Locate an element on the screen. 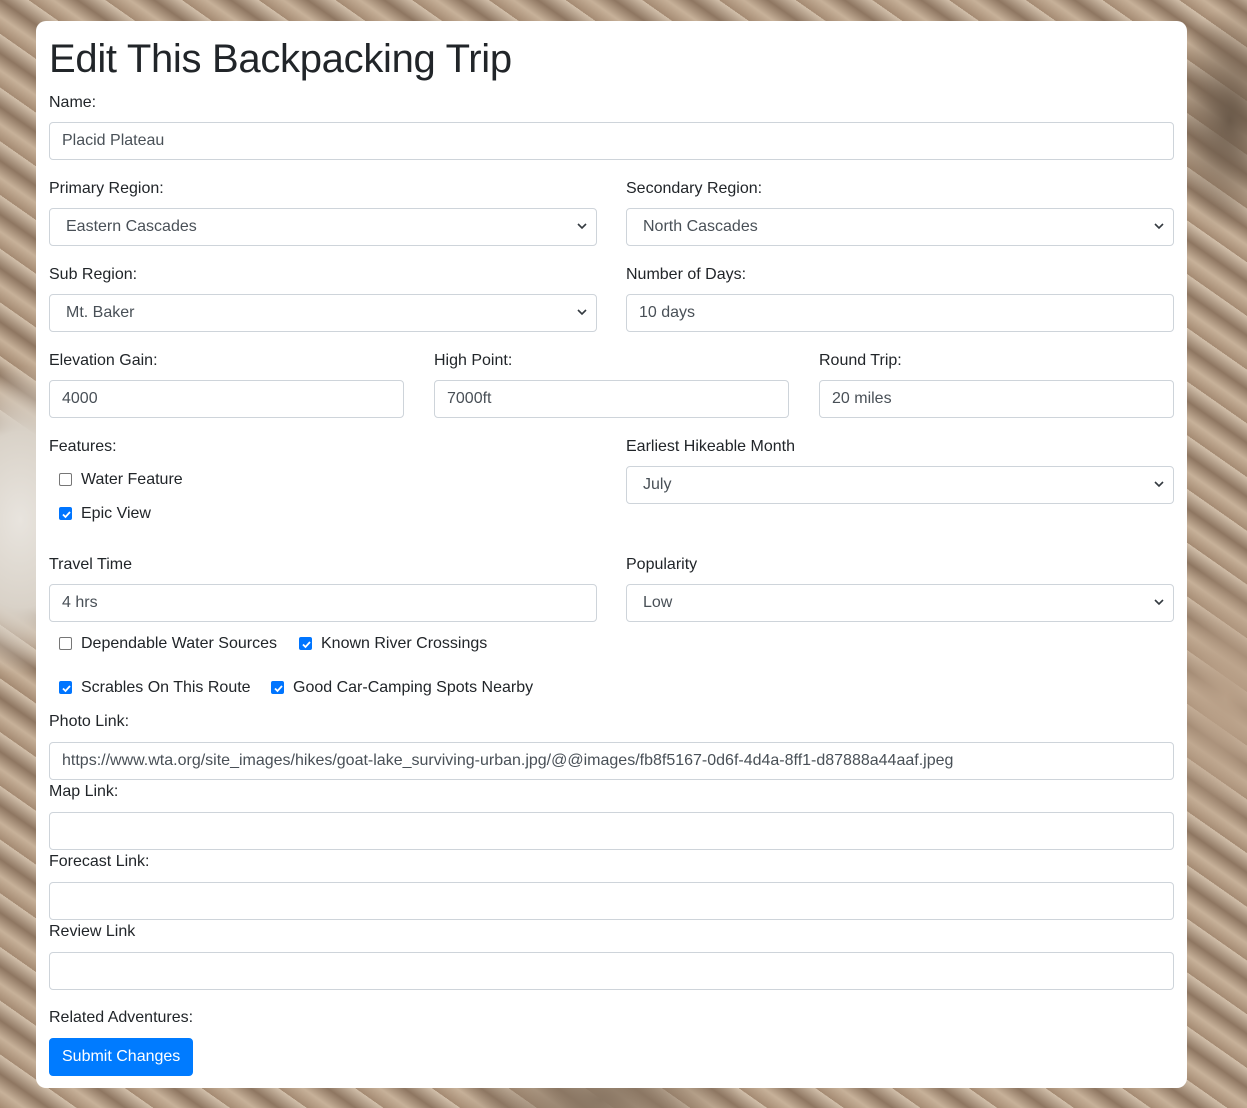 The height and width of the screenshot is (1108, 1247). elevation-gain-input is located at coordinates (226, 399).